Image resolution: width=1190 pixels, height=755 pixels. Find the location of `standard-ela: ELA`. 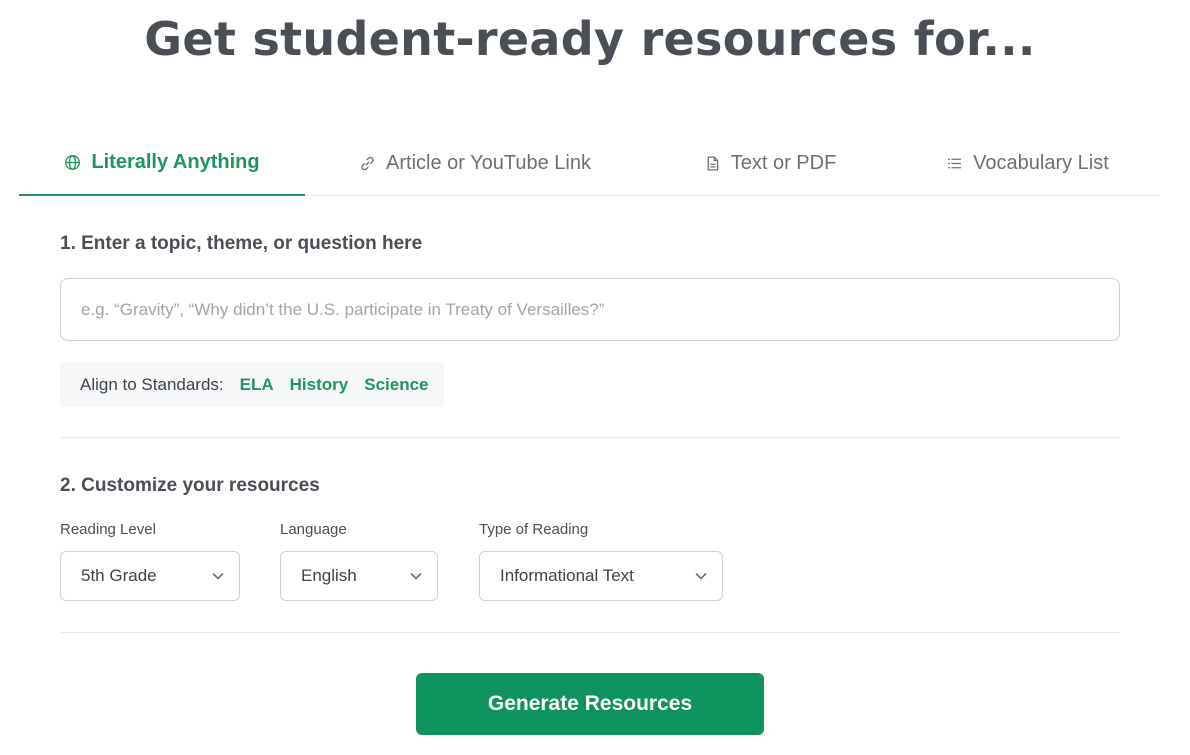

standard-ela: ELA is located at coordinates (257, 385).